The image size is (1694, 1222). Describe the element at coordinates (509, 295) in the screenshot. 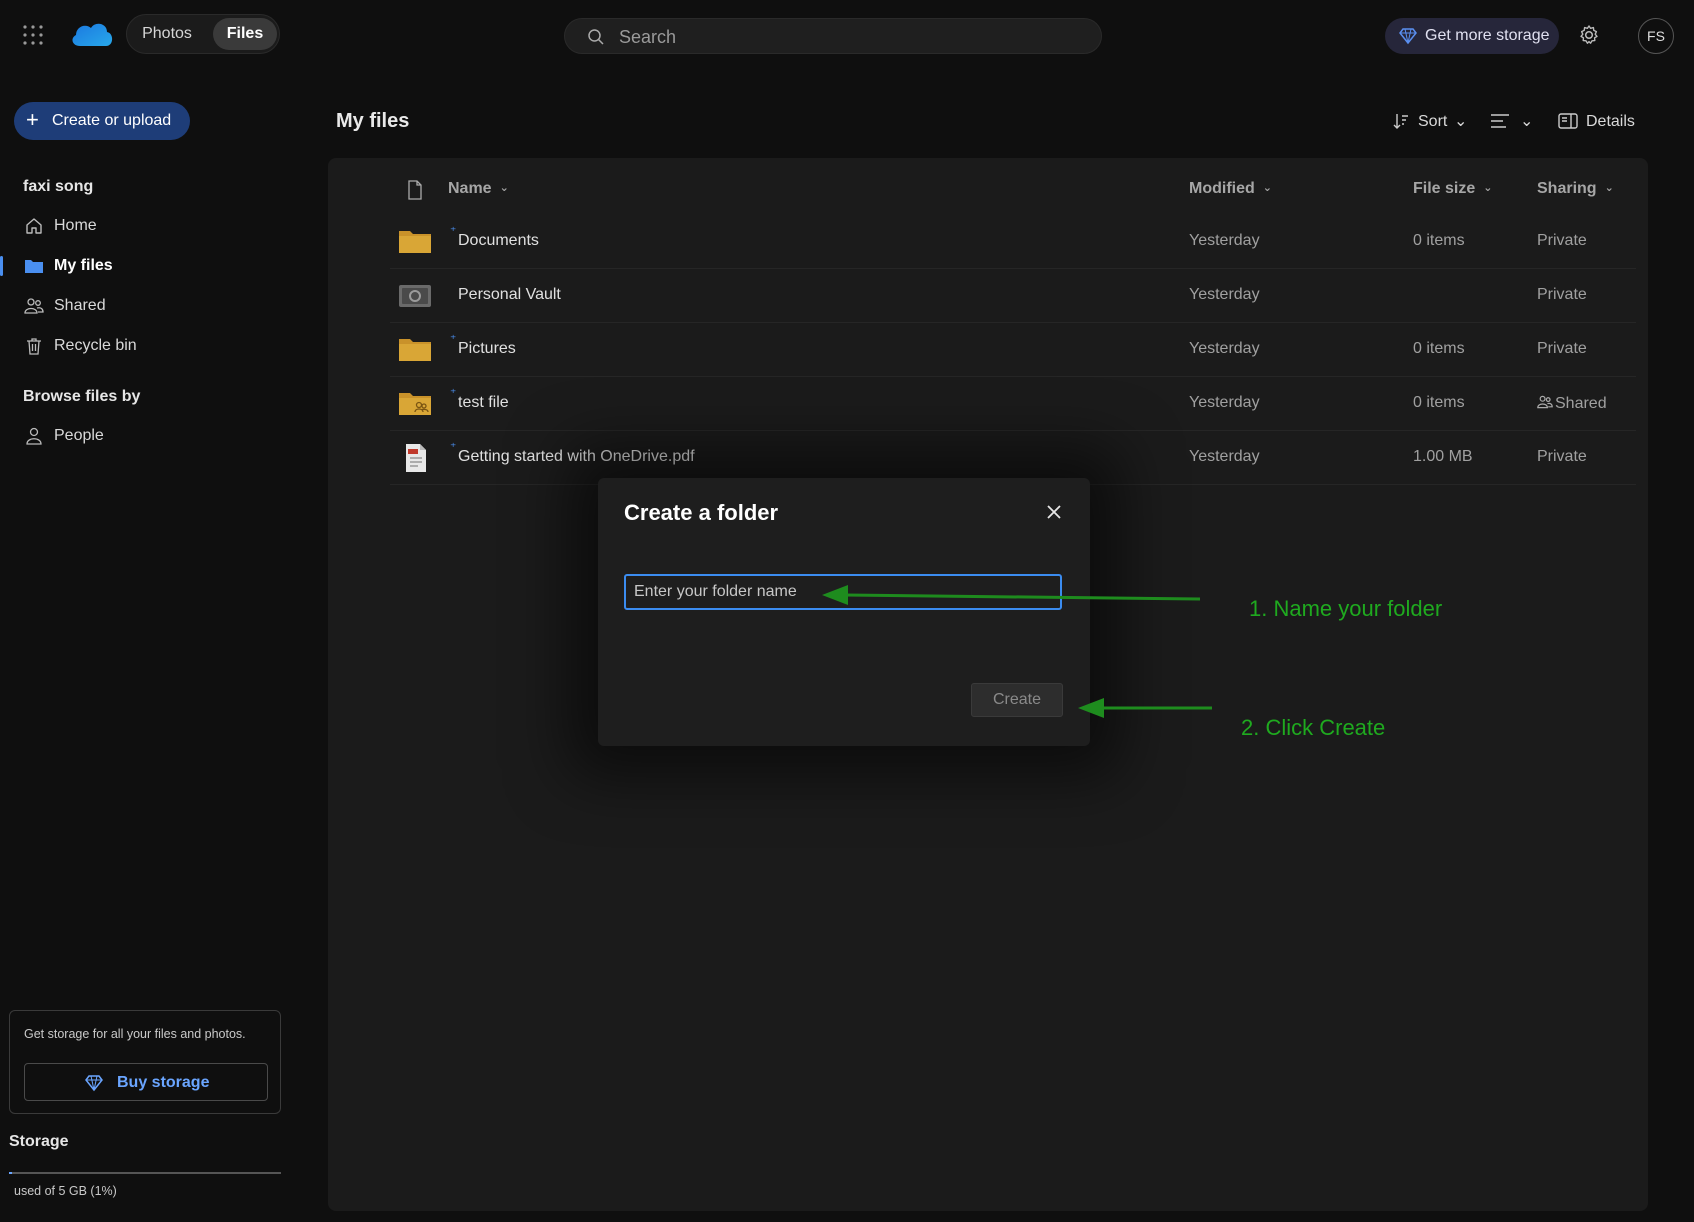

I see `file-name: Personal Vault` at that location.